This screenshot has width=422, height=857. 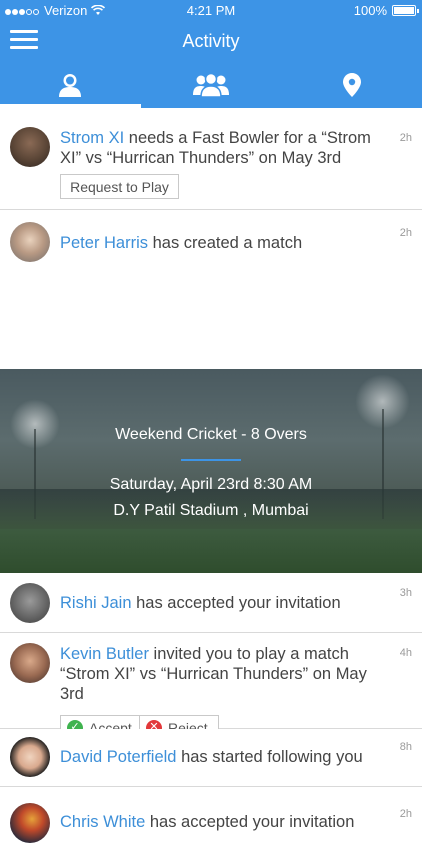 What do you see at coordinates (405, 747) in the screenshot?
I see `timestamp: 8h` at bounding box center [405, 747].